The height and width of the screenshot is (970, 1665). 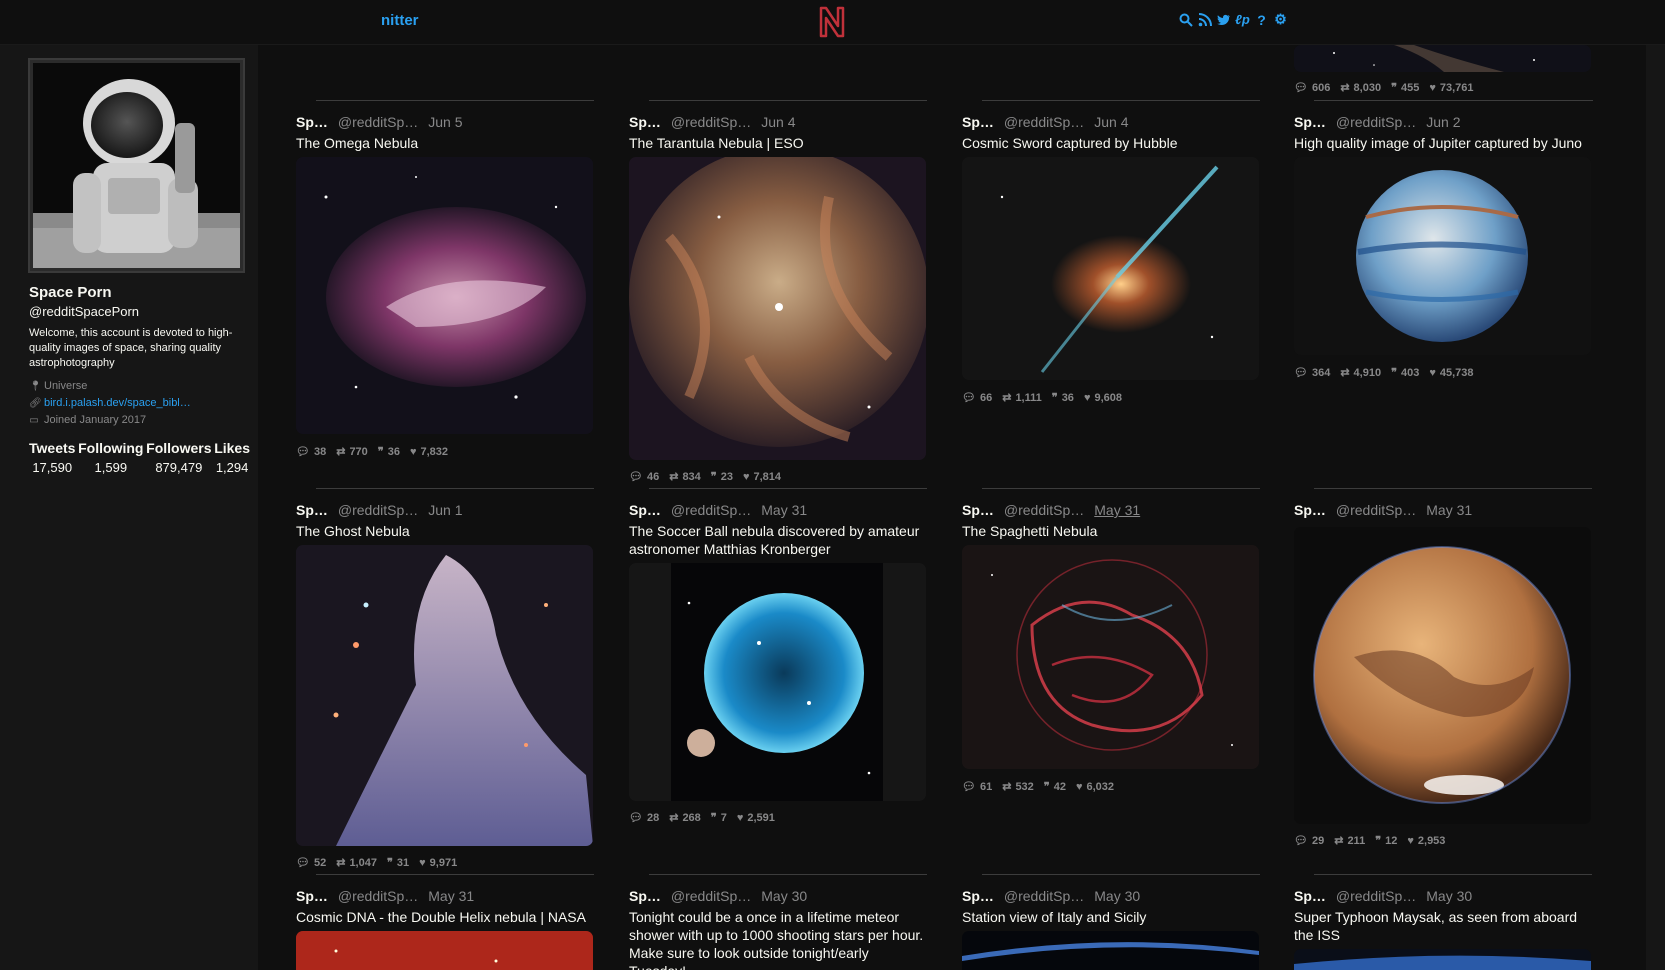 I want to click on avatar, so click(x=136, y=165).